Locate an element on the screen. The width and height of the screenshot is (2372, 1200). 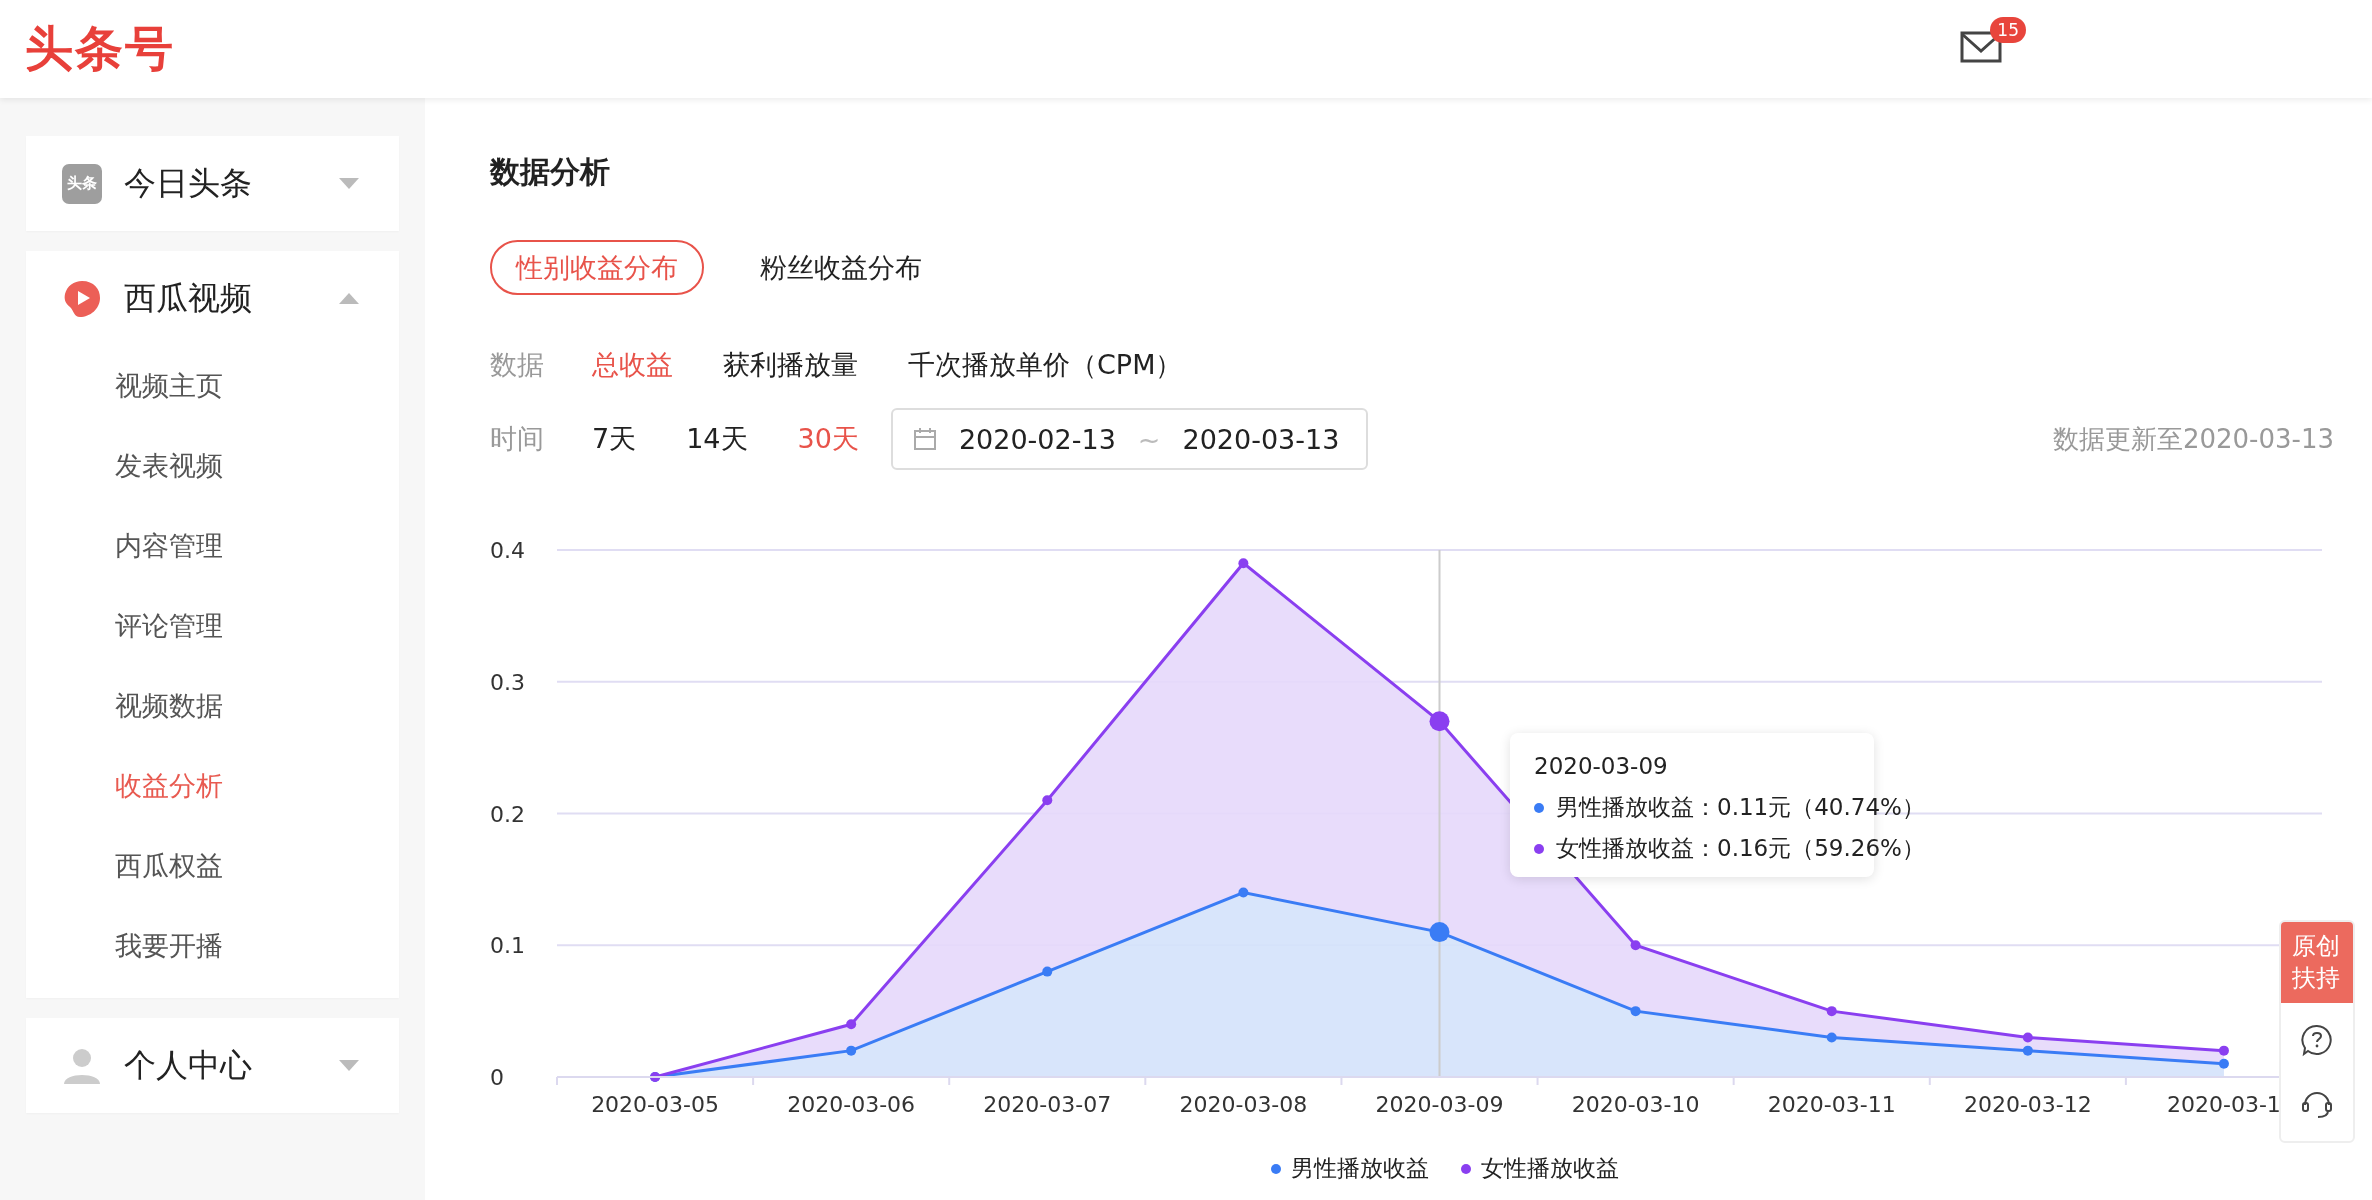
axis-tick-label: 2020-03-07 is located at coordinates (1047, 1104).